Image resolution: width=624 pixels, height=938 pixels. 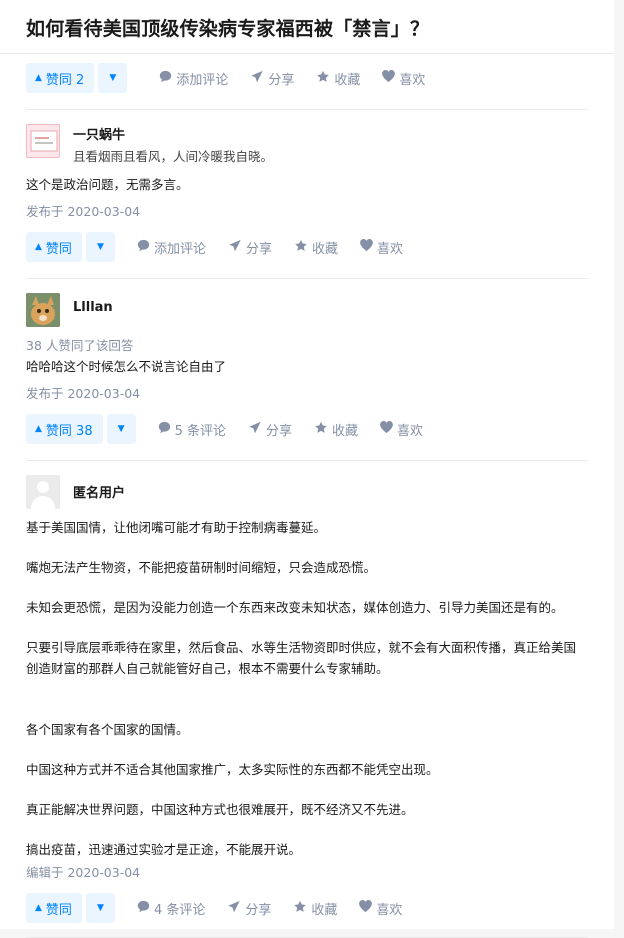 I want to click on answer-date: 编辑于 2020-03-04, so click(x=307, y=871).